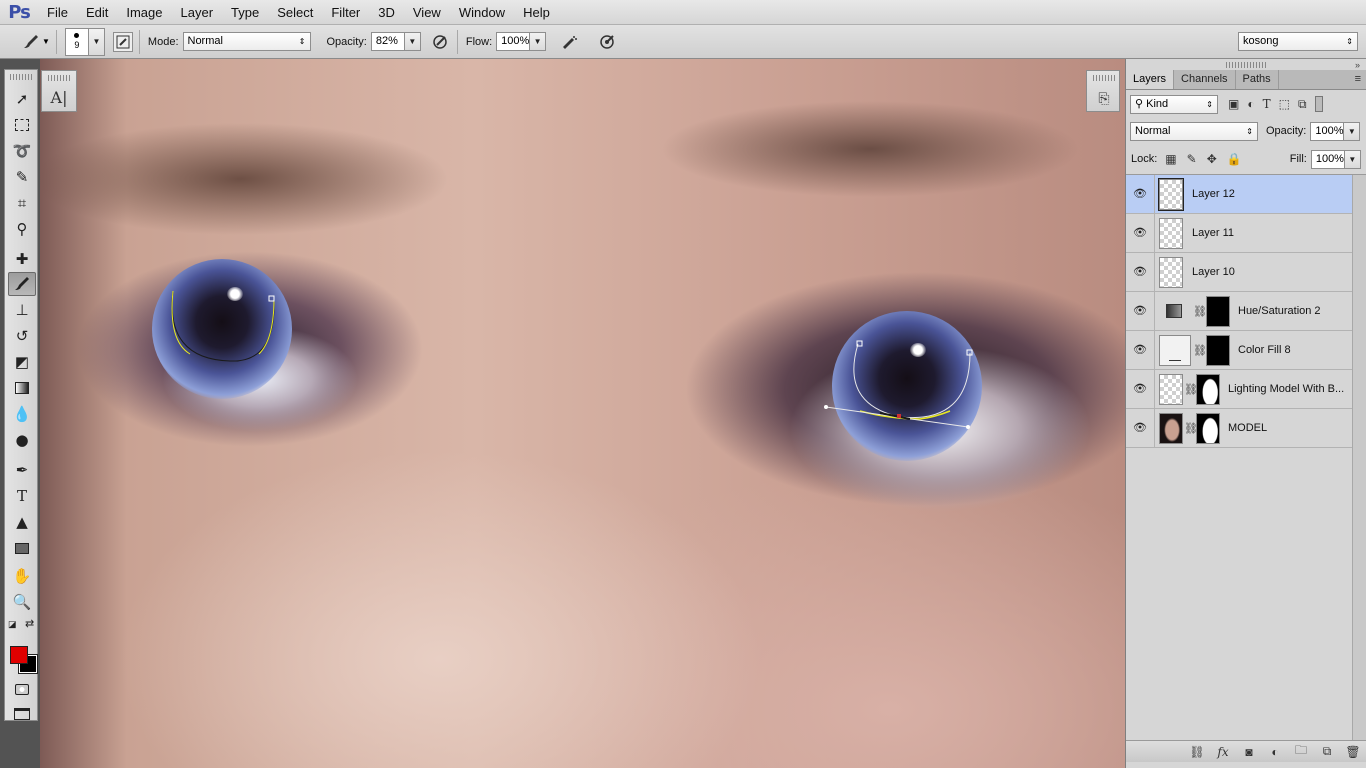 This screenshot has height=768, width=1366. I want to click on foreground-color-swatch, so click(19, 655).